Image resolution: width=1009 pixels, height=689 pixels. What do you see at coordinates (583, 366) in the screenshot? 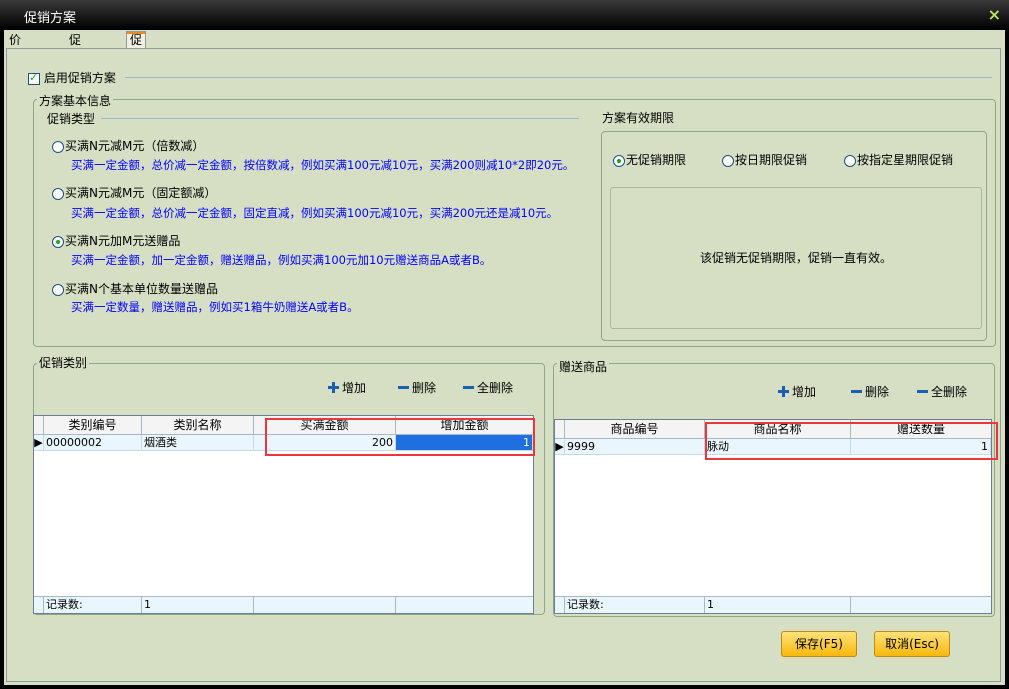
I see `gift-title: 赠送商品` at bounding box center [583, 366].